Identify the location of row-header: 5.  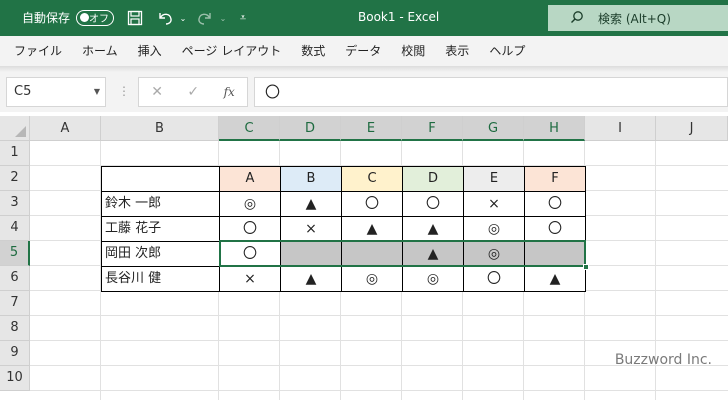
(15, 253).